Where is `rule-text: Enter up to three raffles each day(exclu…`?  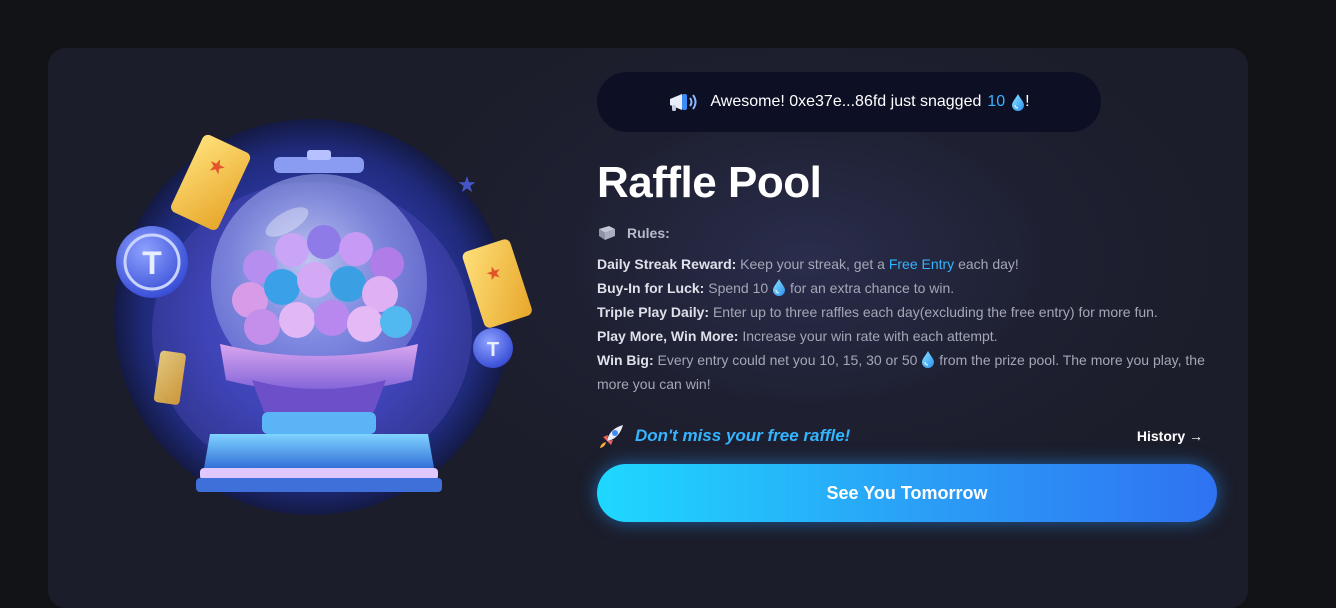 rule-text: Enter up to three raffles each day(exclu… is located at coordinates (933, 312).